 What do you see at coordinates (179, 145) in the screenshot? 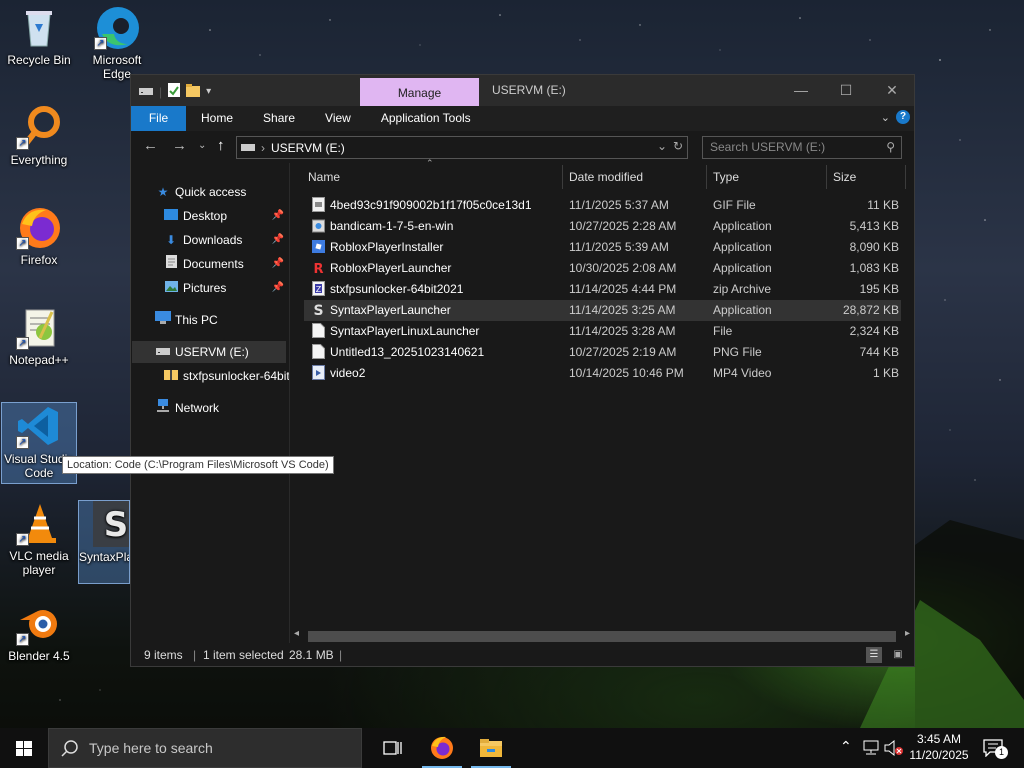
I see `forward-arrow-icon: →` at bounding box center [179, 145].